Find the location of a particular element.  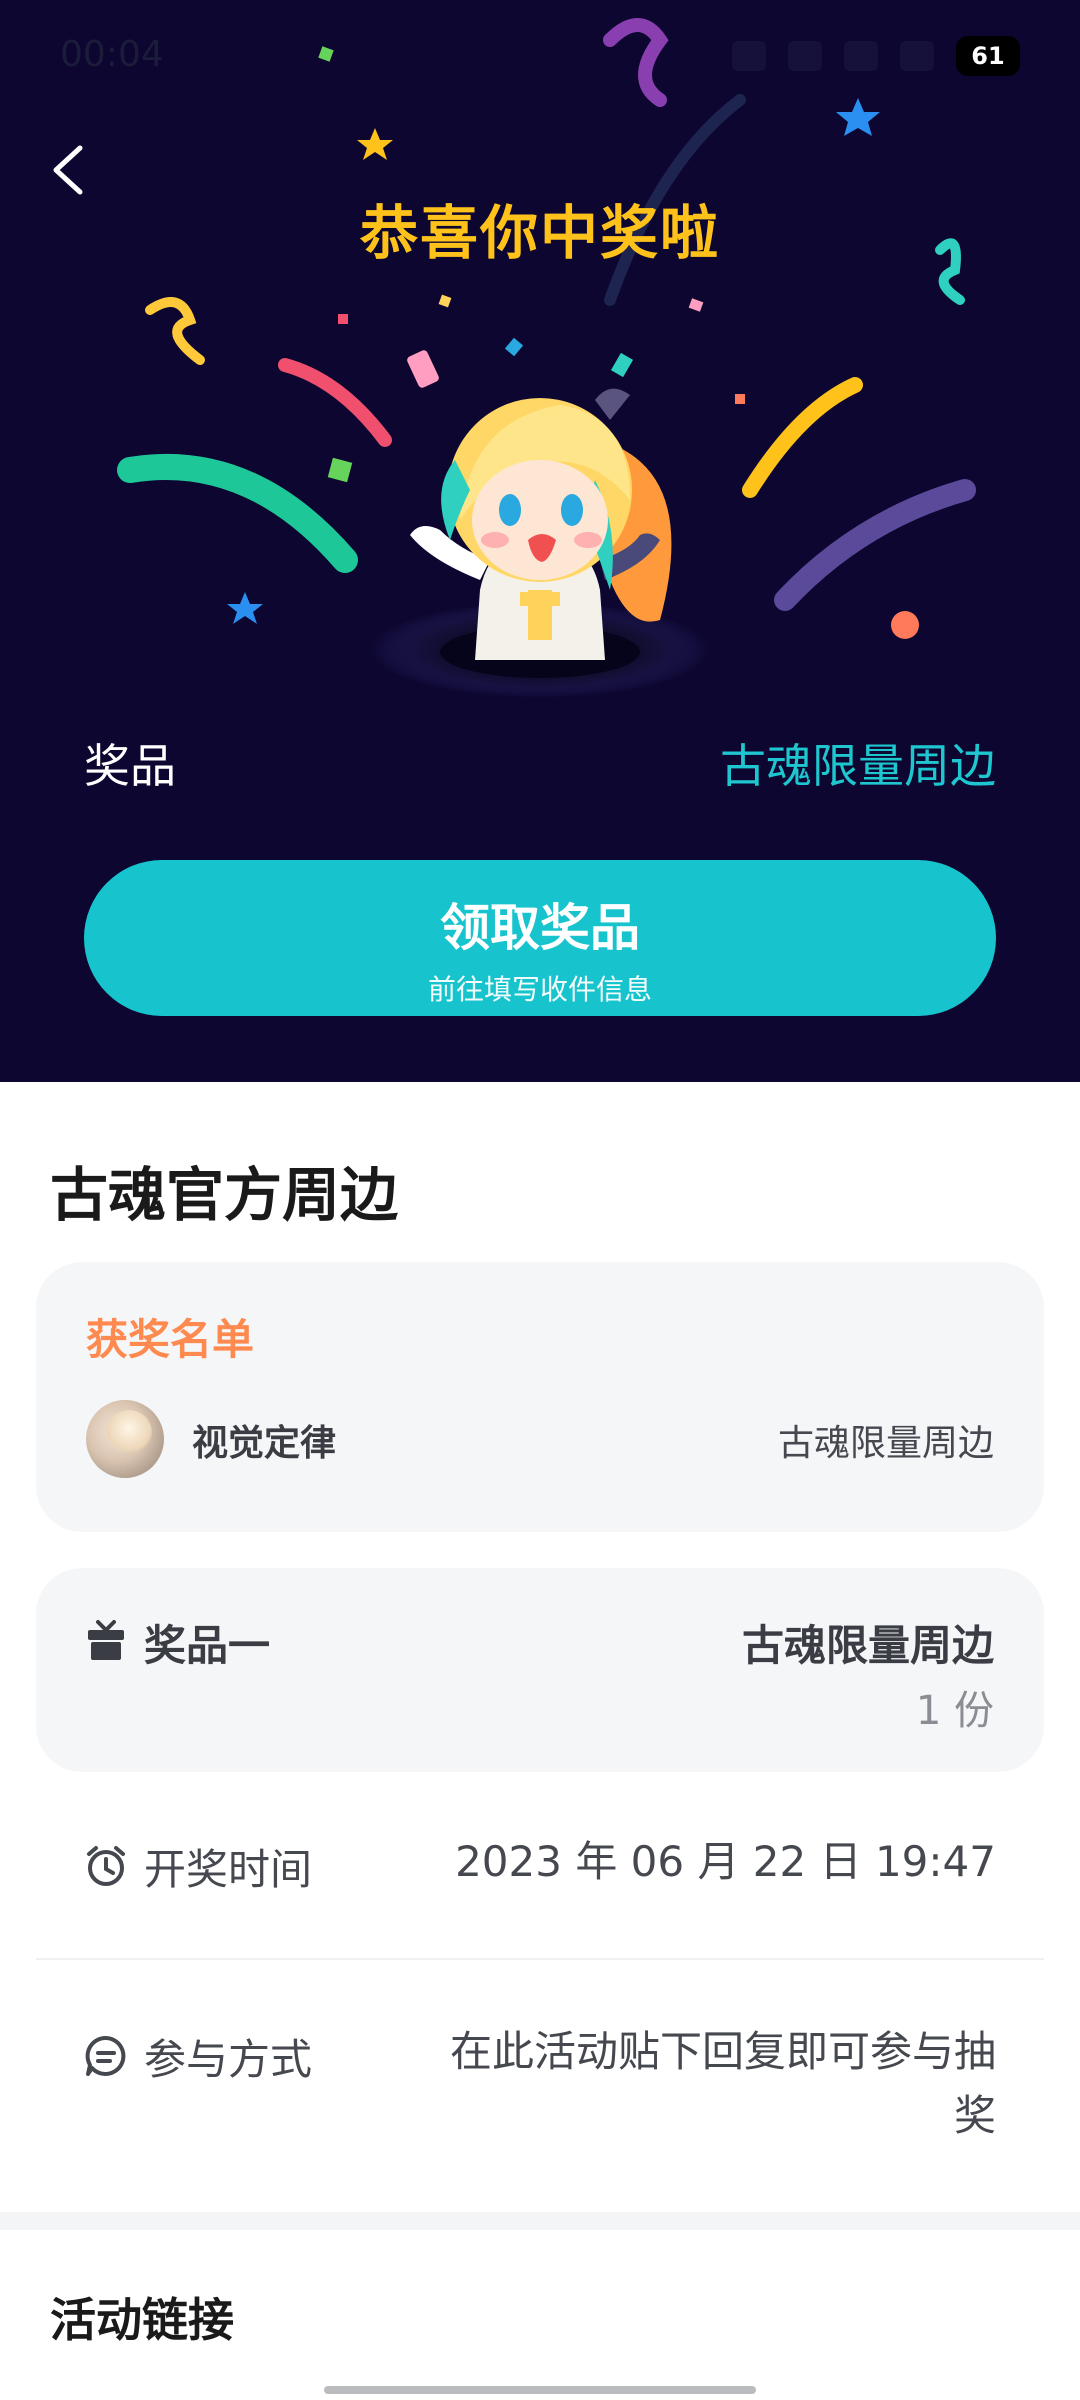

claim-button-label: 领取奖品 is located at coordinates (540, 928).